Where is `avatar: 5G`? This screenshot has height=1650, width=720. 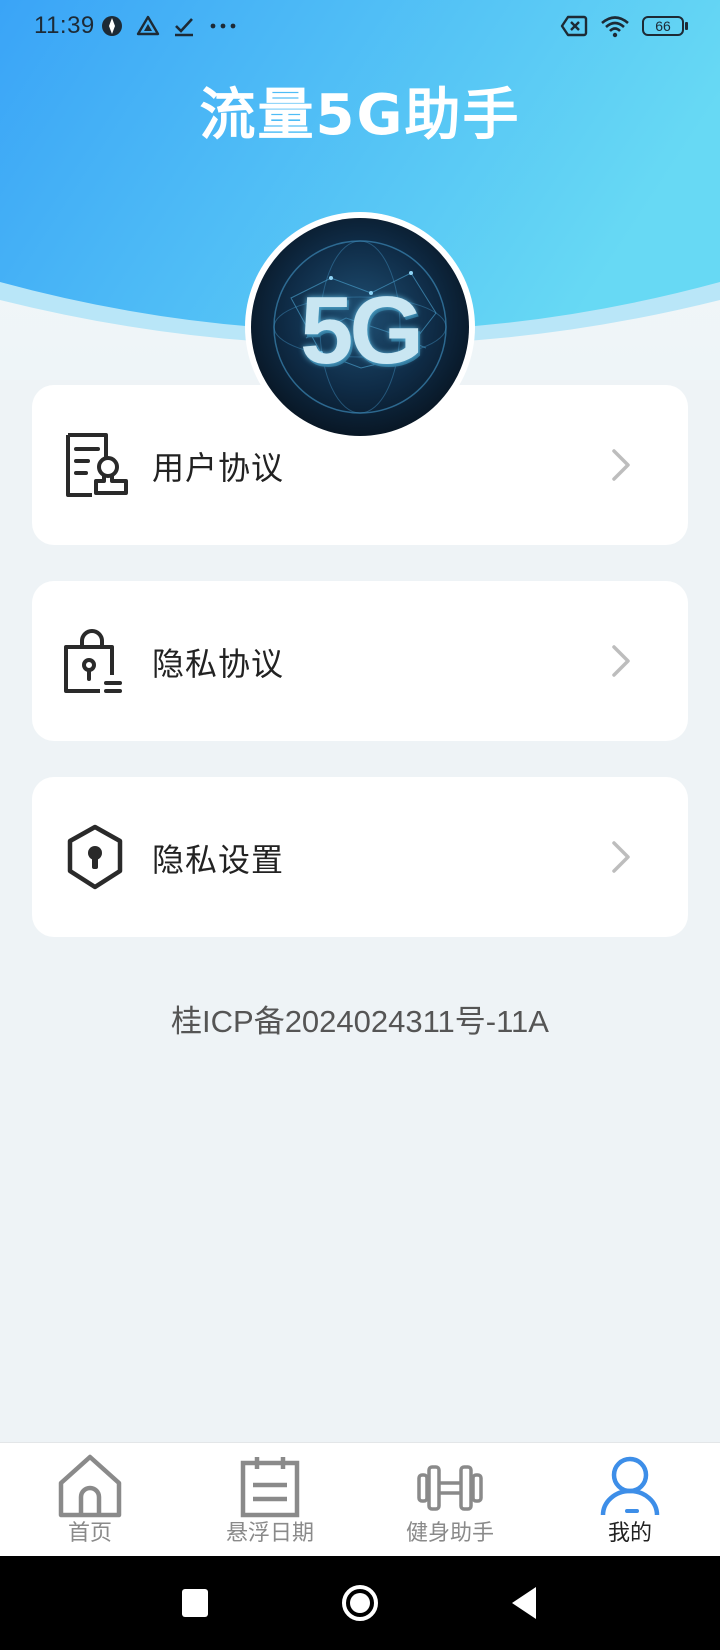 avatar: 5G is located at coordinates (360, 327).